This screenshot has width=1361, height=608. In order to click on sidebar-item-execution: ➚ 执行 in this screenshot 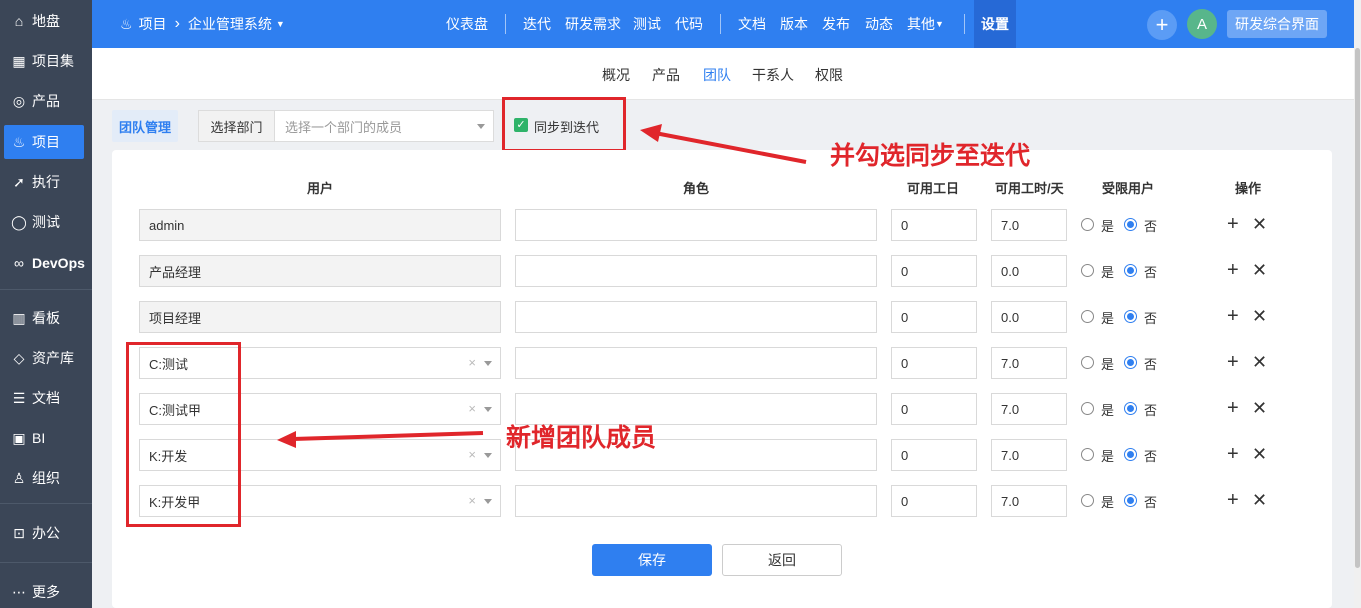, I will do `click(58, 182)`.